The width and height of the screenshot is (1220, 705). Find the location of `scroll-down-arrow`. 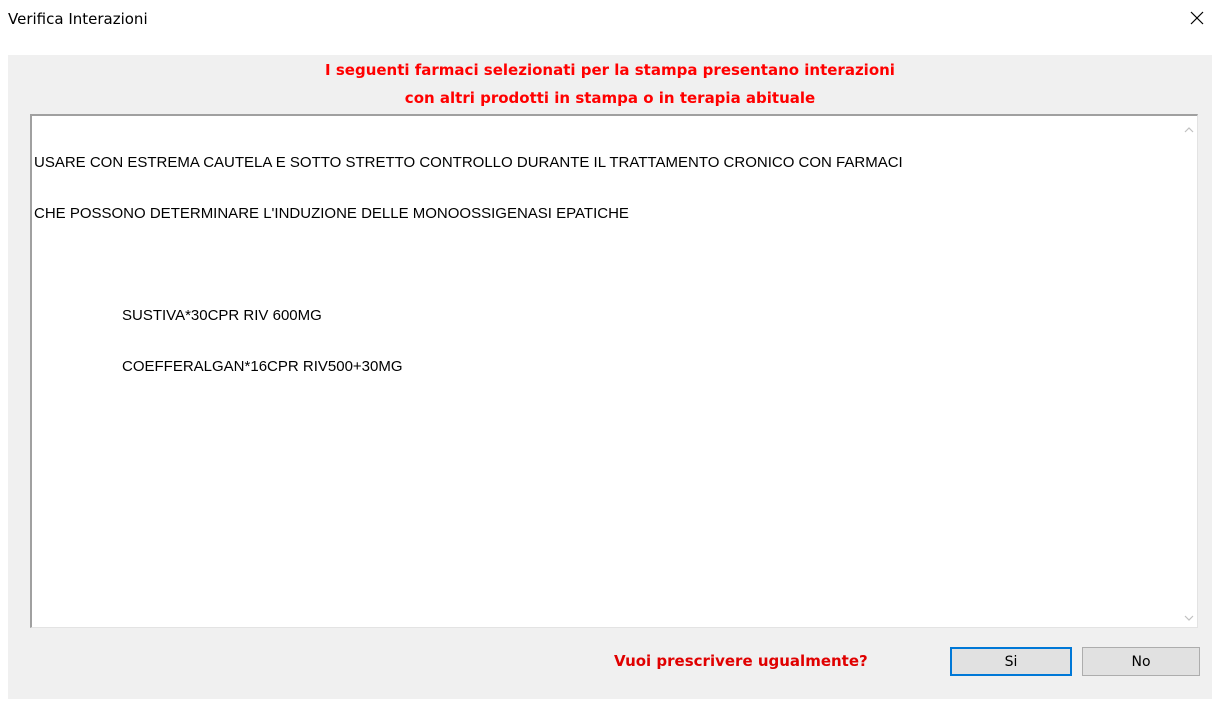

scroll-down-arrow is located at coordinates (1188, 616).